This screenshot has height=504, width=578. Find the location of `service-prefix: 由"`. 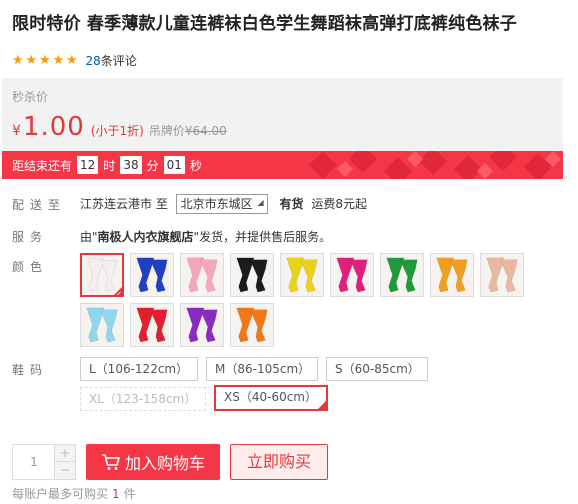

service-prefix: 由" is located at coordinates (89, 237).